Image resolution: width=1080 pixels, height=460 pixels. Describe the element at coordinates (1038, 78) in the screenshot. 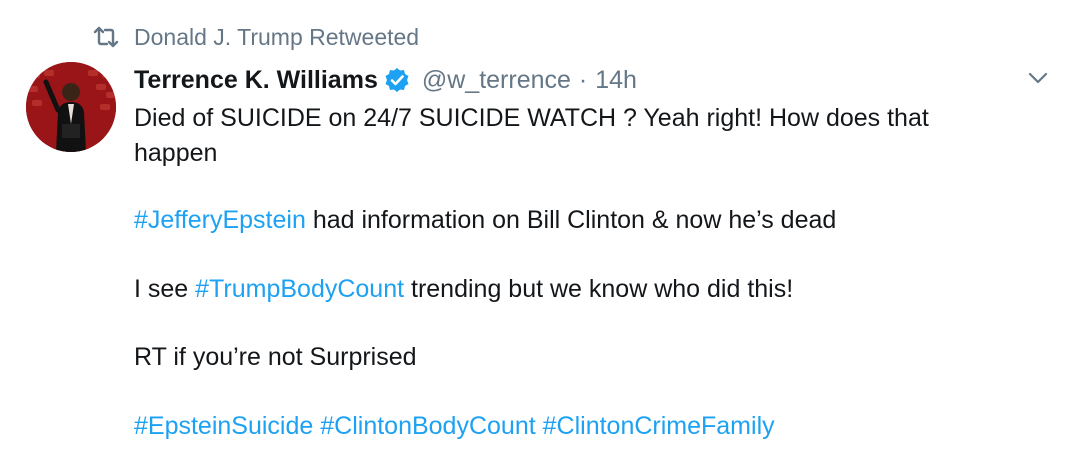

I see `chevron-down-icon` at that location.